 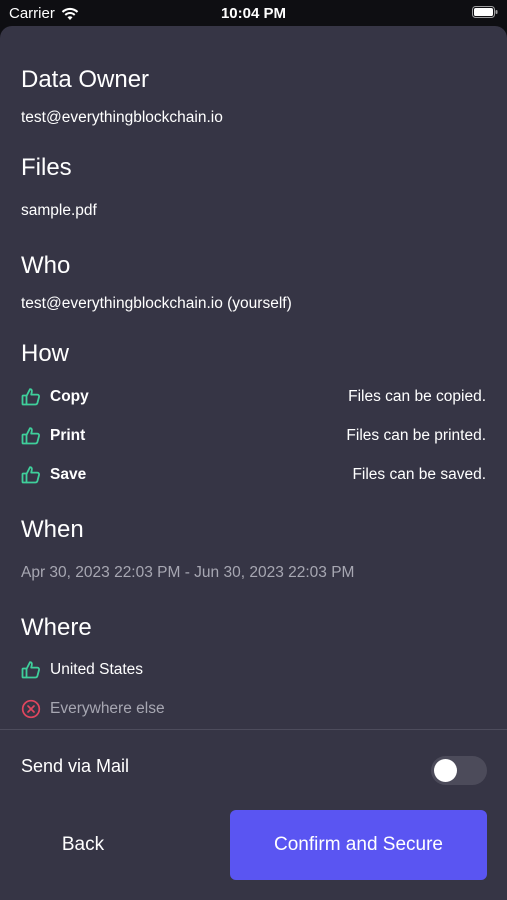 I want to click on how-item-desc: Files can be saved., so click(x=419, y=474).